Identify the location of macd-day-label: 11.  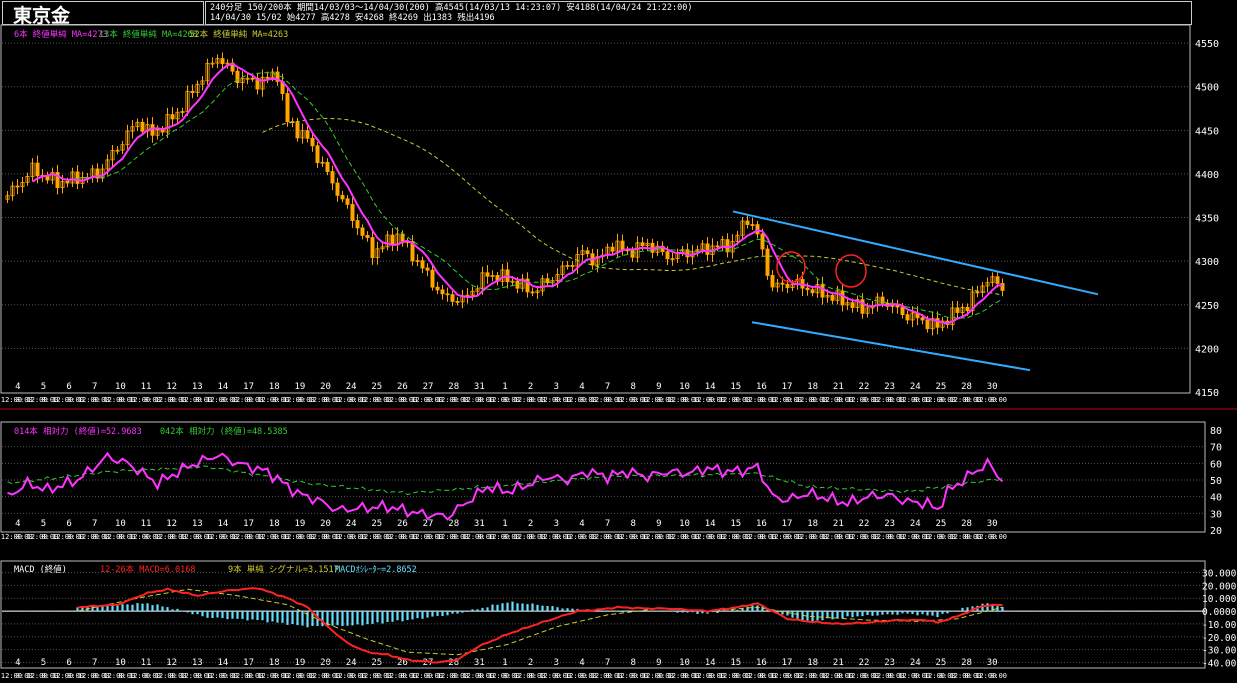
(146, 663).